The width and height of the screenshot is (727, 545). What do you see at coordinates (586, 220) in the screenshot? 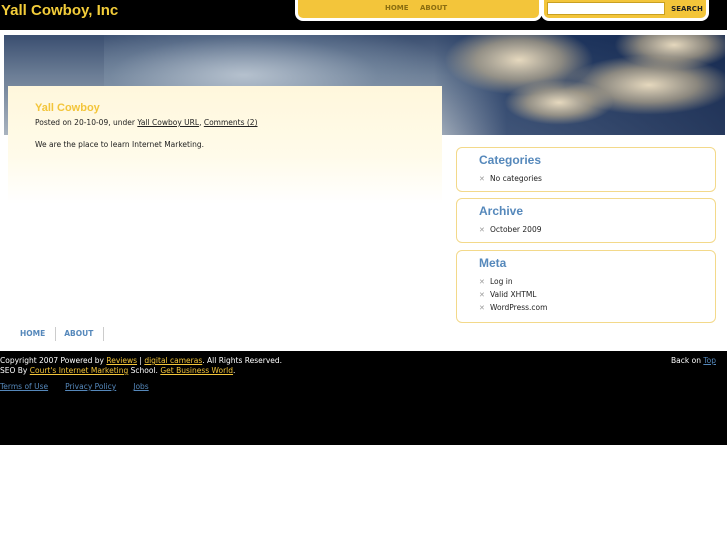
I see `archive-widget: Archive ✕ October 2009` at bounding box center [586, 220].